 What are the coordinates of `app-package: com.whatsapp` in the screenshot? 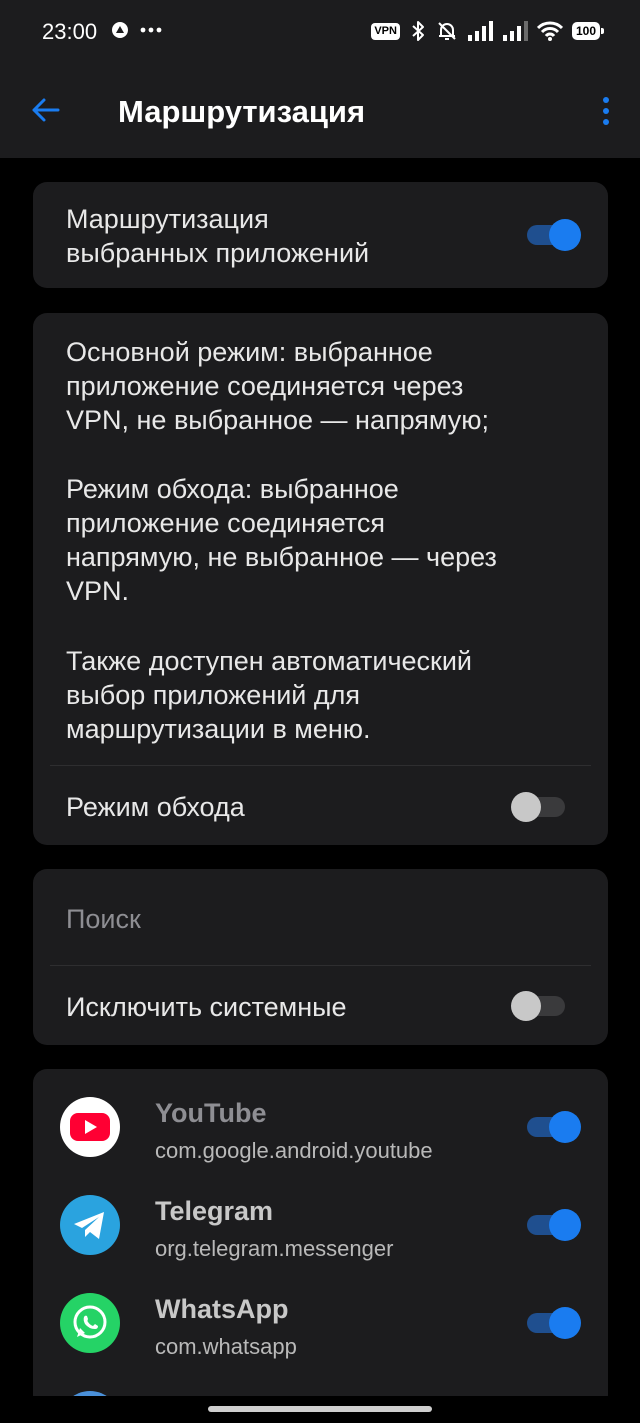 It's located at (226, 1346).